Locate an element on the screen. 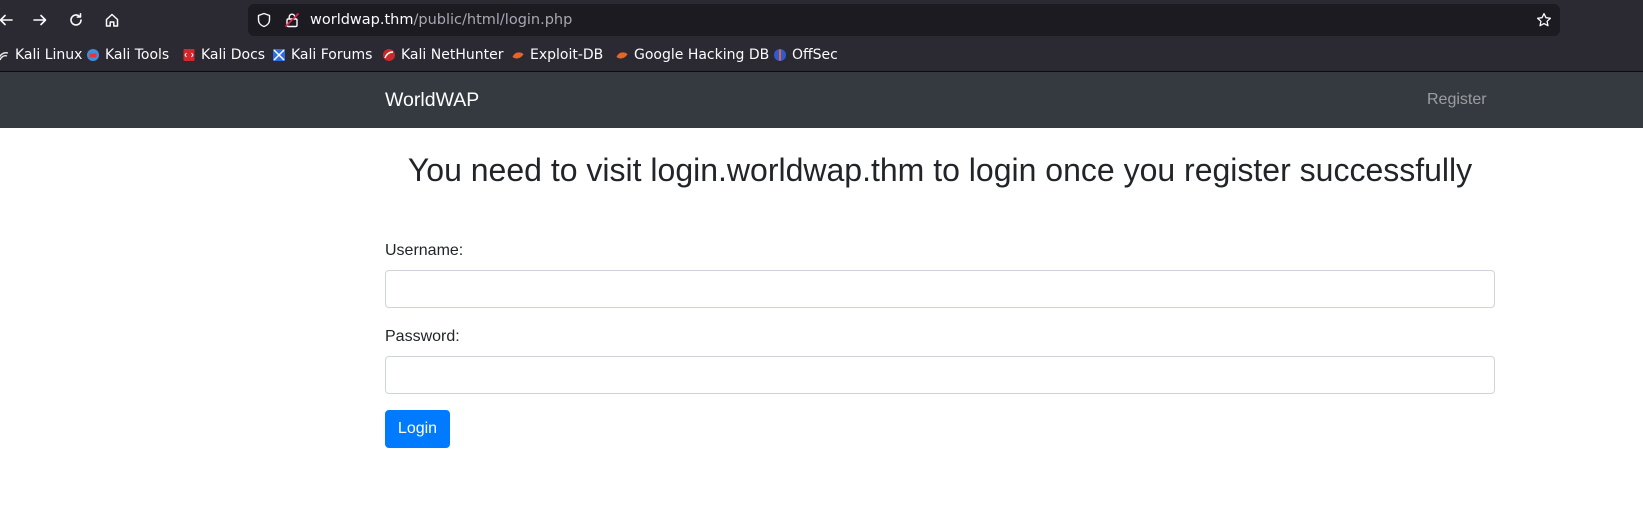 The image size is (1643, 508). kali-forums-icon is located at coordinates (279, 55).